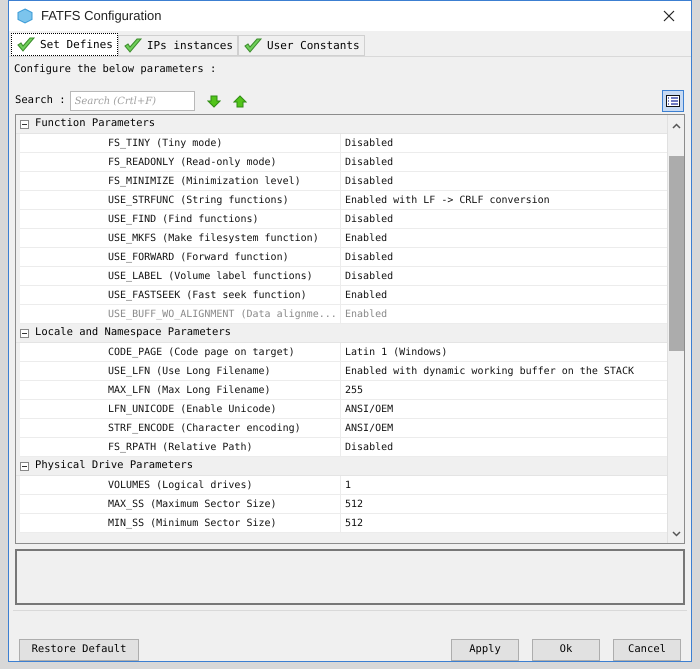  Describe the element at coordinates (101, 16) in the screenshot. I see `window-title: FATFS Configuration` at that location.